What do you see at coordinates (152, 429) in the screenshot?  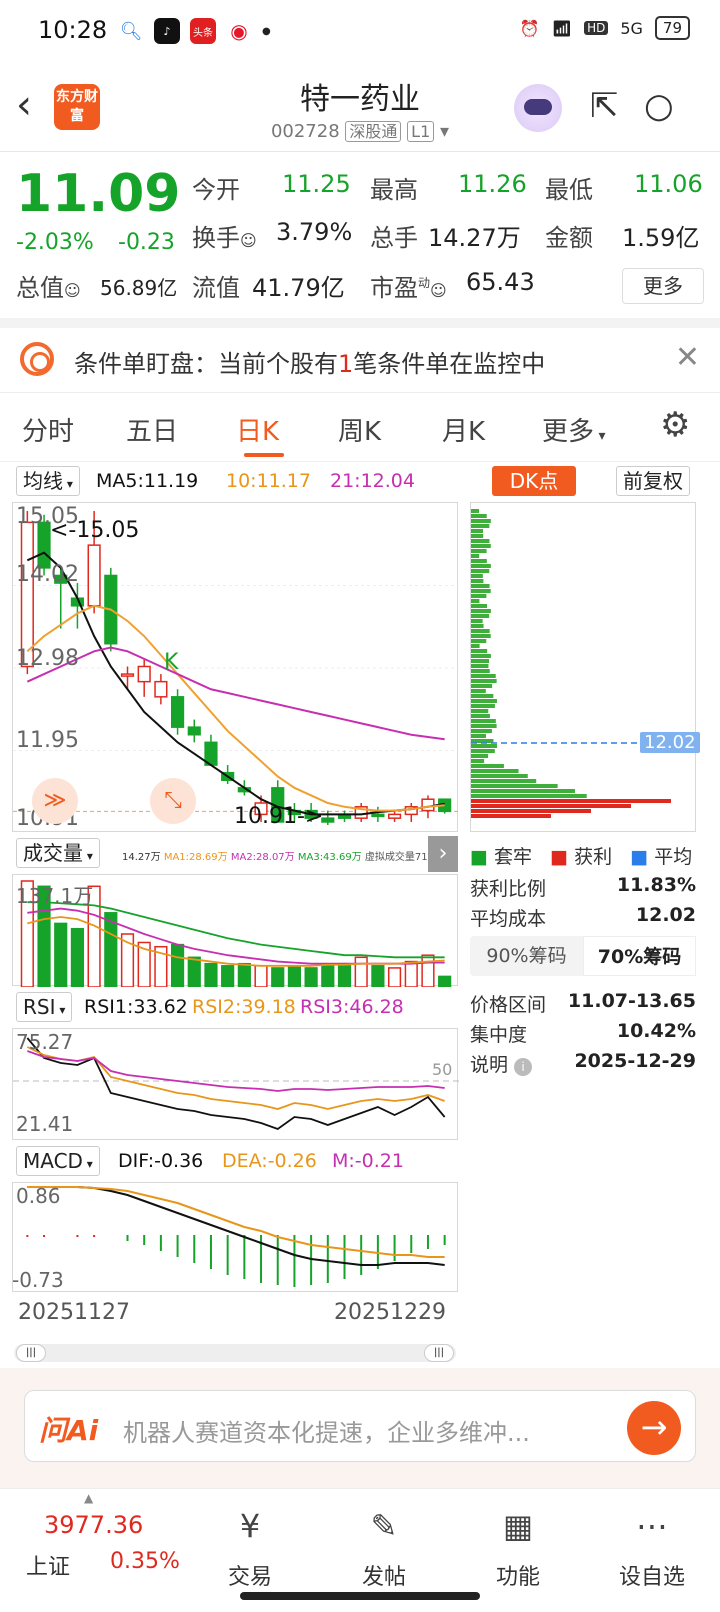 I see `tab-five-day: 五日` at bounding box center [152, 429].